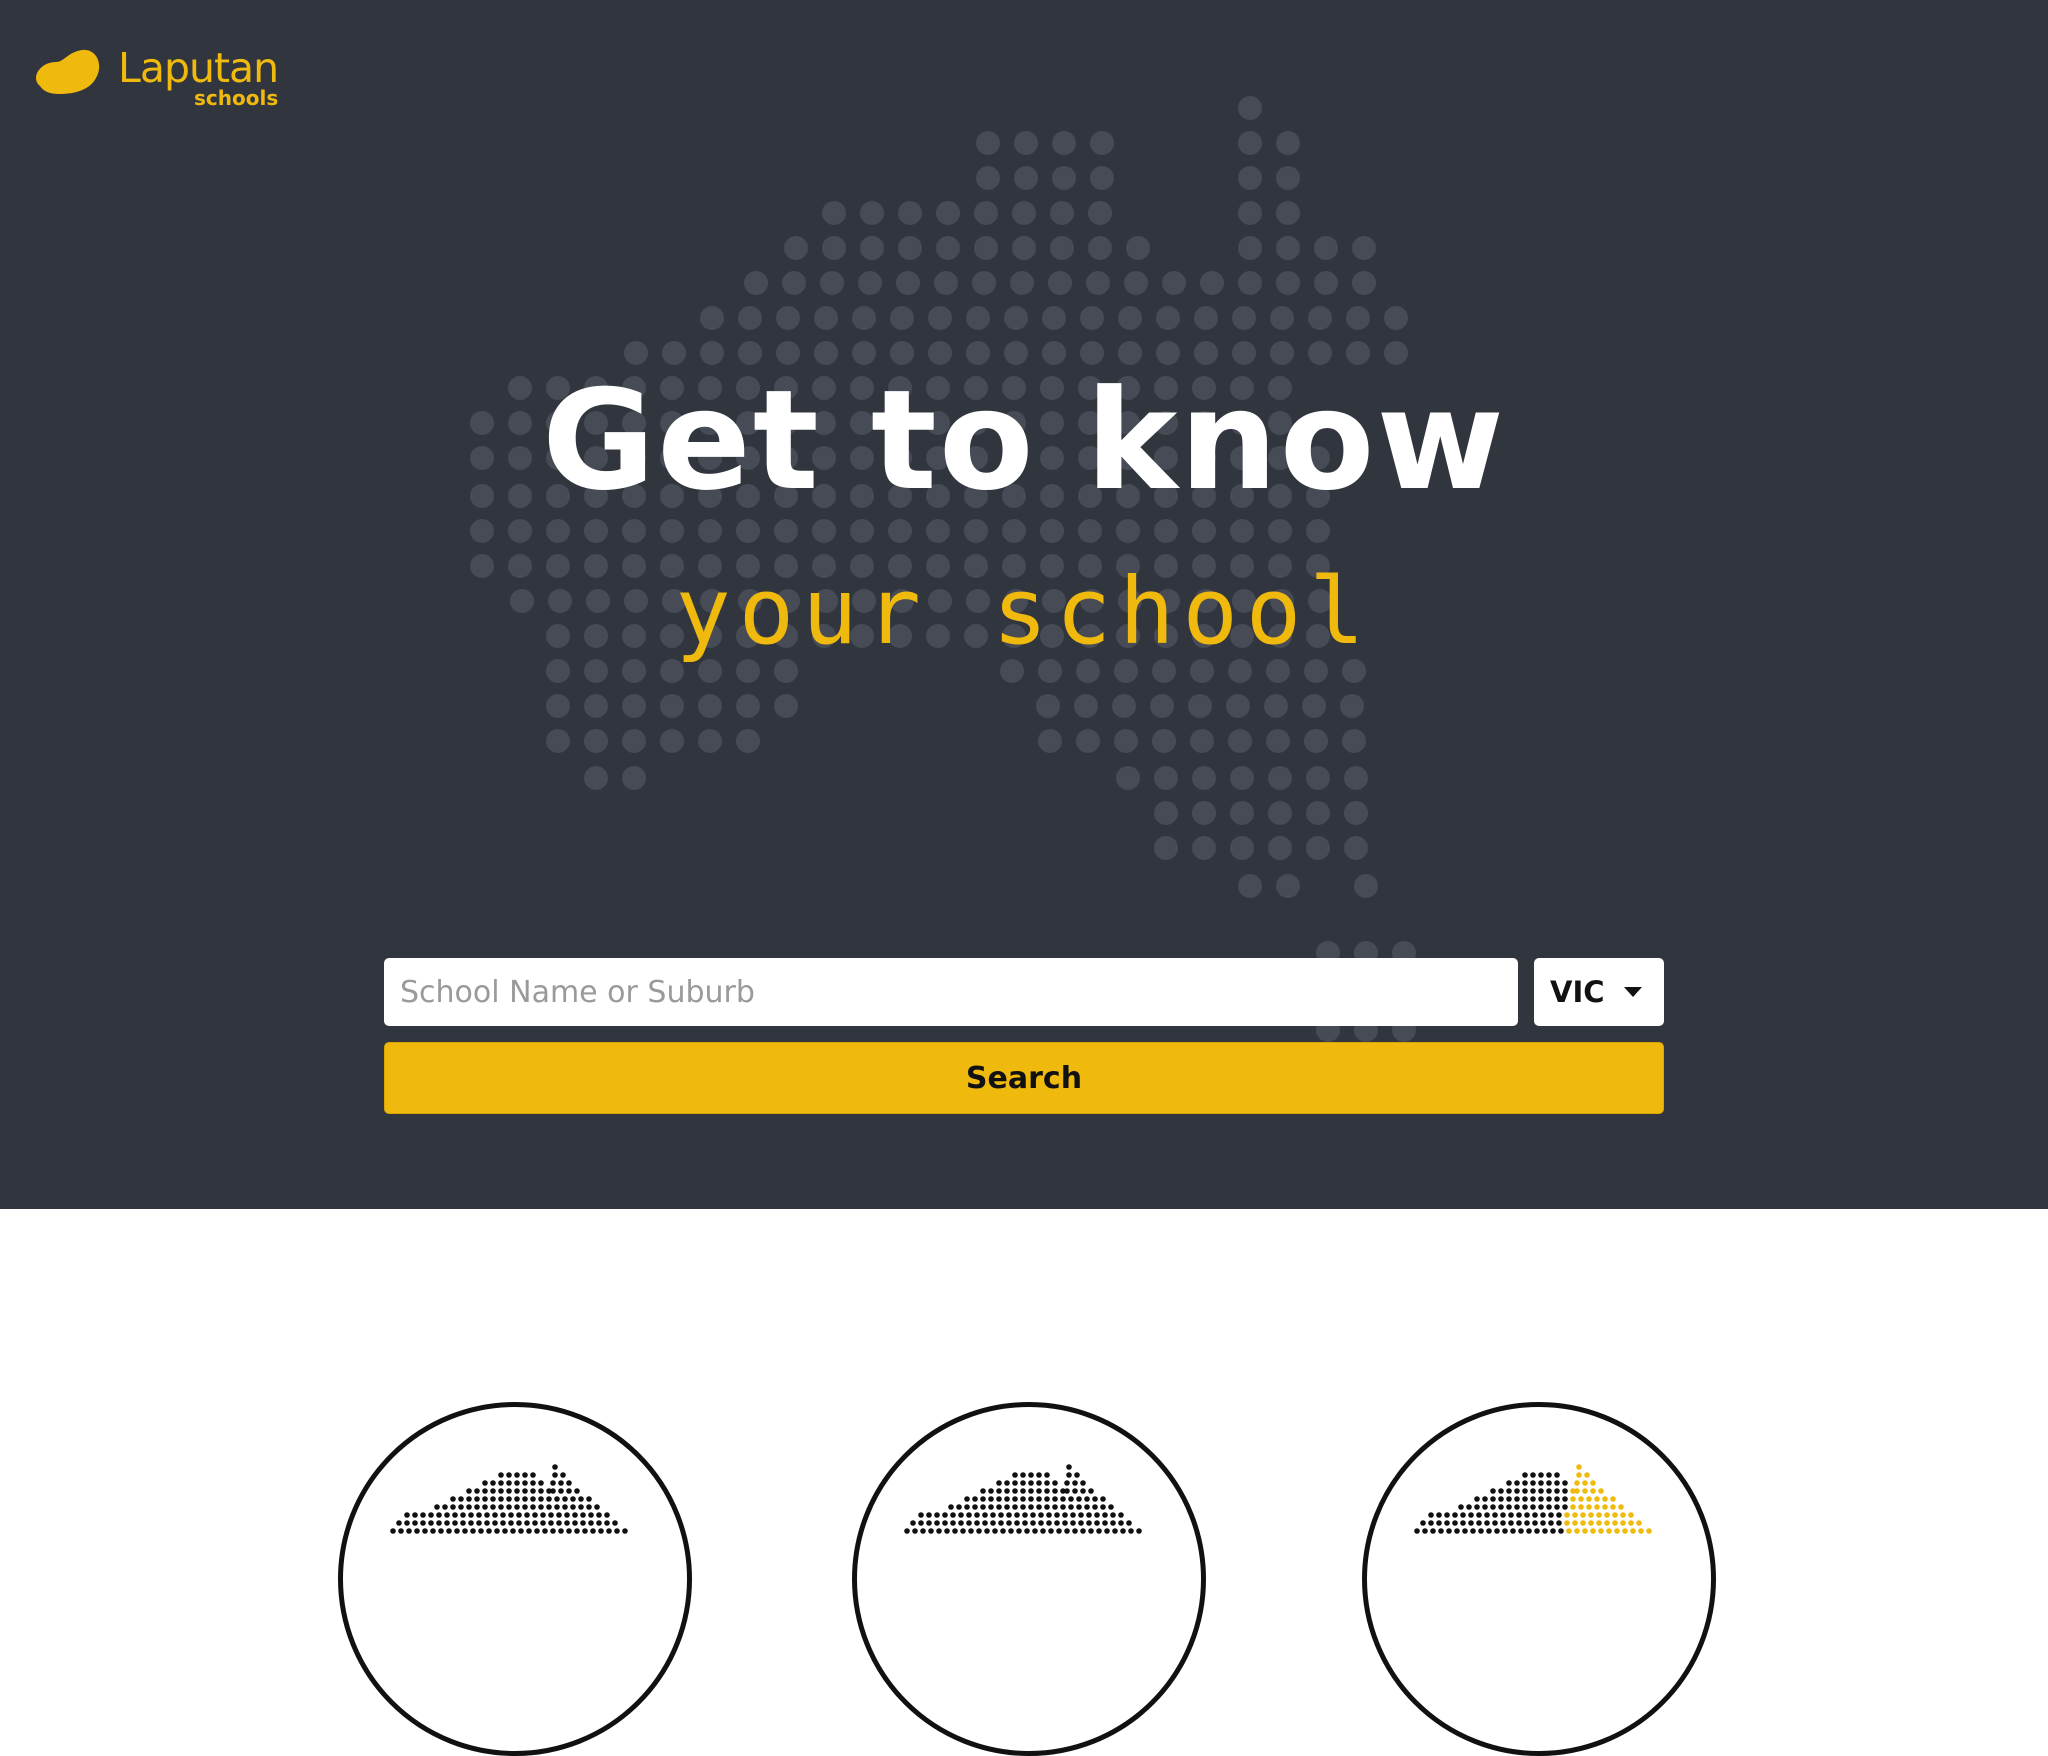 The image size is (2048, 1756). What do you see at coordinates (509, 1499) in the screenshot?
I see `australia-map-icon` at bounding box center [509, 1499].